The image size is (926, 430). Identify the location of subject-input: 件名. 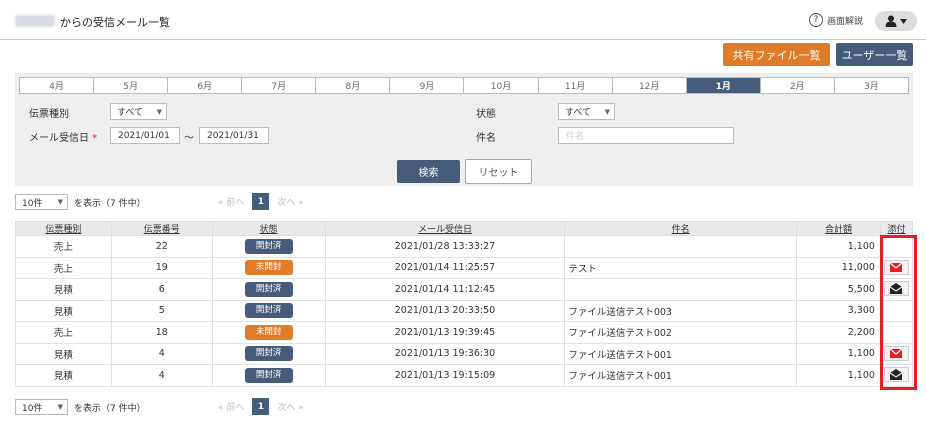
(646, 135).